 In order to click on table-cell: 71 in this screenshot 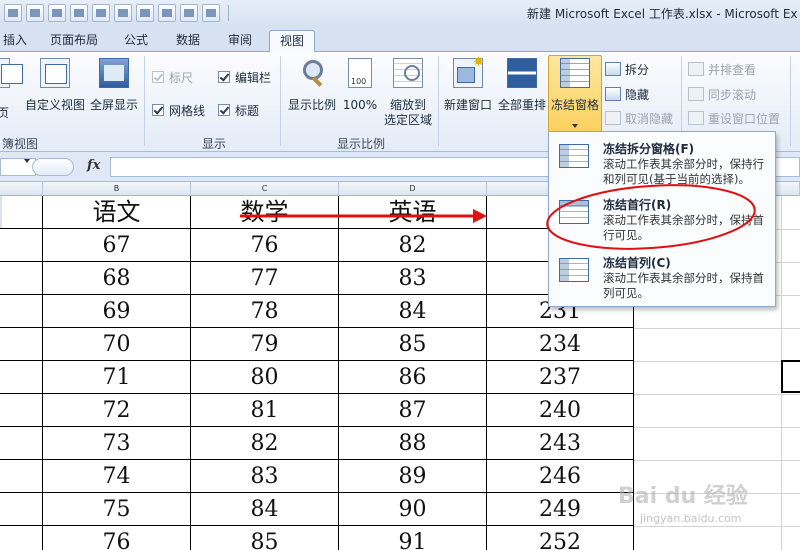, I will do `click(117, 377)`.